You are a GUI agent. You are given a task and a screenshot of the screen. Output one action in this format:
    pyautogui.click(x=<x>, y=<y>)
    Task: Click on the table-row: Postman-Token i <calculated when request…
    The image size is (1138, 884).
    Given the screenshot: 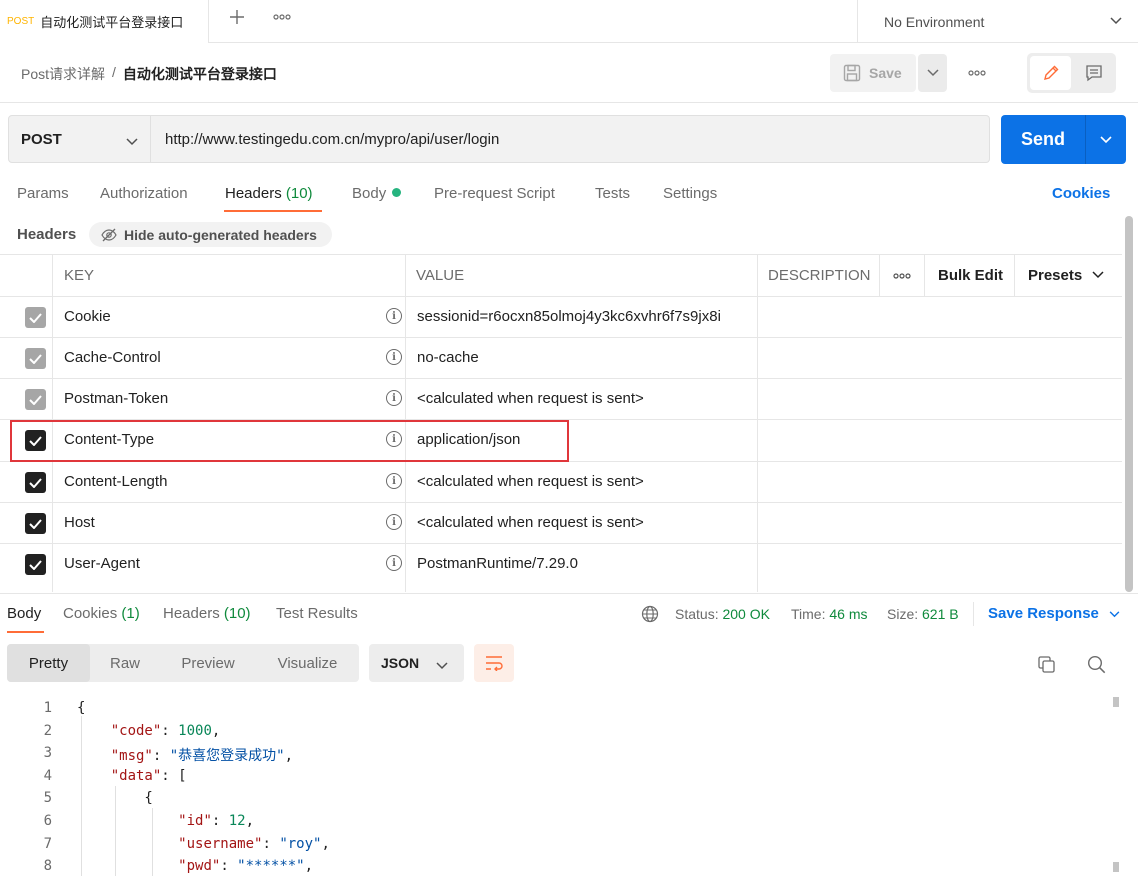 What is the action you would take?
    pyautogui.click(x=561, y=398)
    